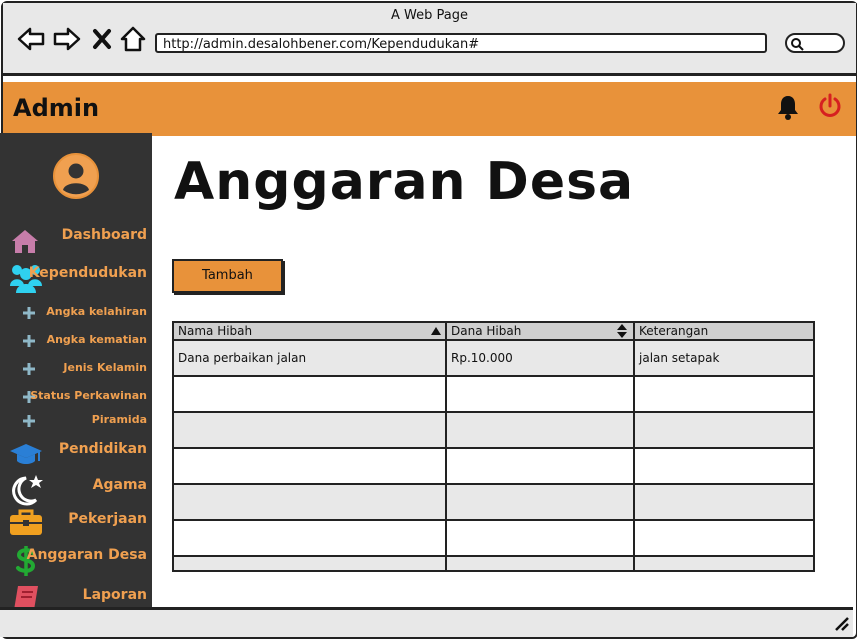 The image size is (857, 639). I want to click on sidebar-item-agama: Agama, so click(76, 490).